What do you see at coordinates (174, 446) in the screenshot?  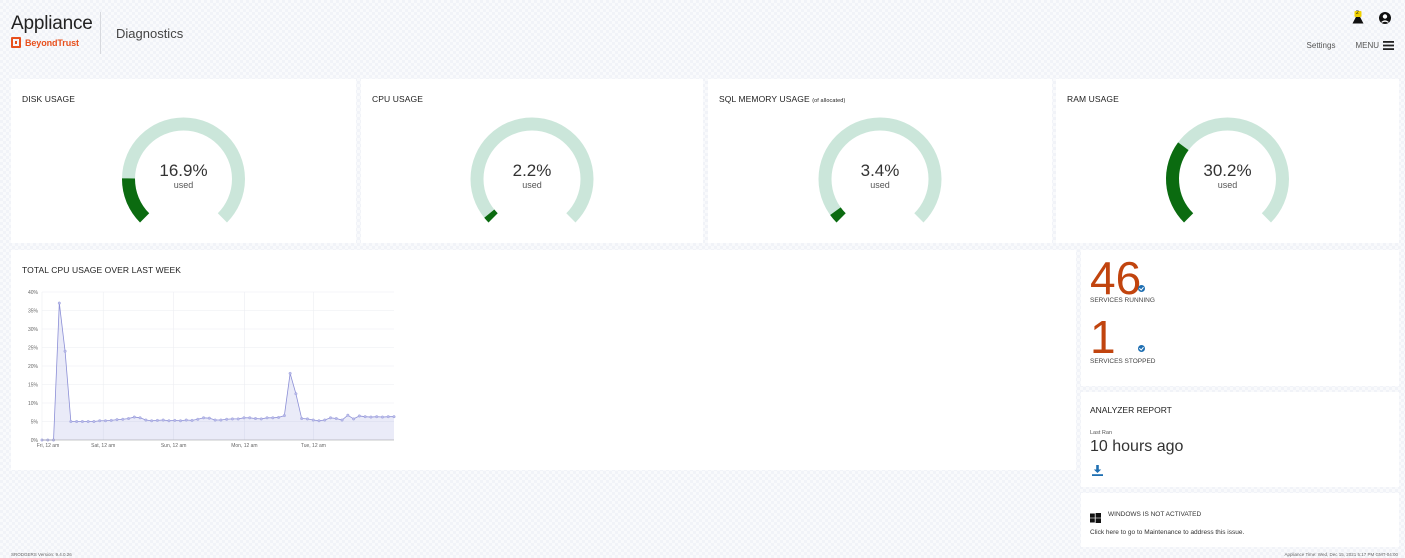 I see `x-tick-label: Sun, 12 am` at bounding box center [174, 446].